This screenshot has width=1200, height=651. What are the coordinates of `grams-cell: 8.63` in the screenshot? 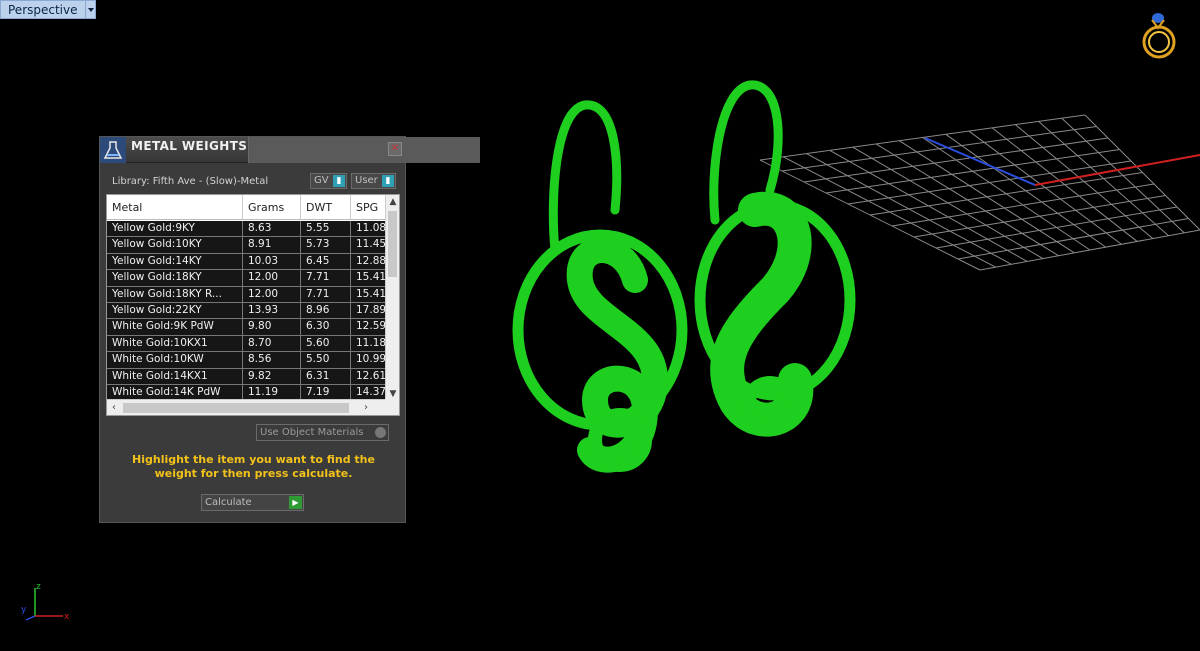 It's located at (272, 229).